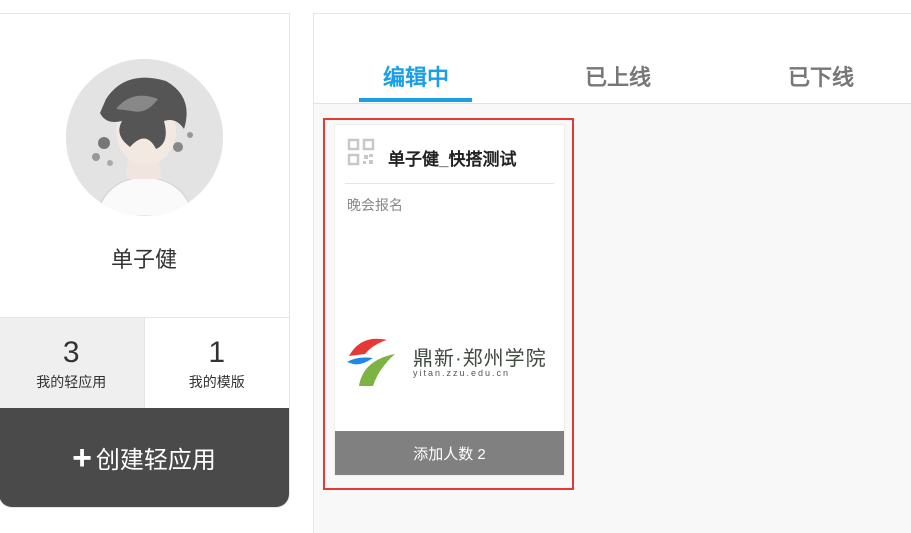  What do you see at coordinates (821, 76) in the screenshot?
I see `tab-offline: 已下线` at bounding box center [821, 76].